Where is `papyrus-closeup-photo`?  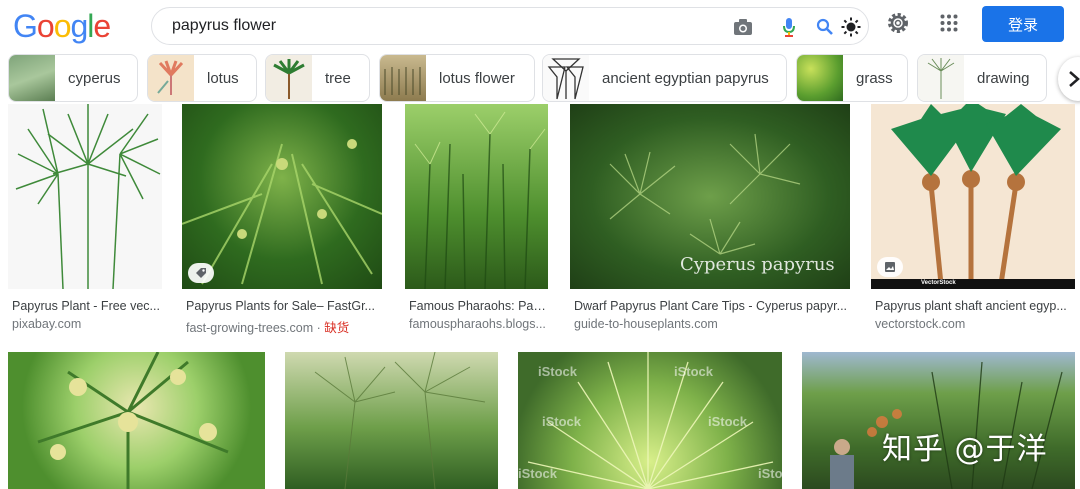
papyrus-closeup-photo is located at coordinates (136, 420).